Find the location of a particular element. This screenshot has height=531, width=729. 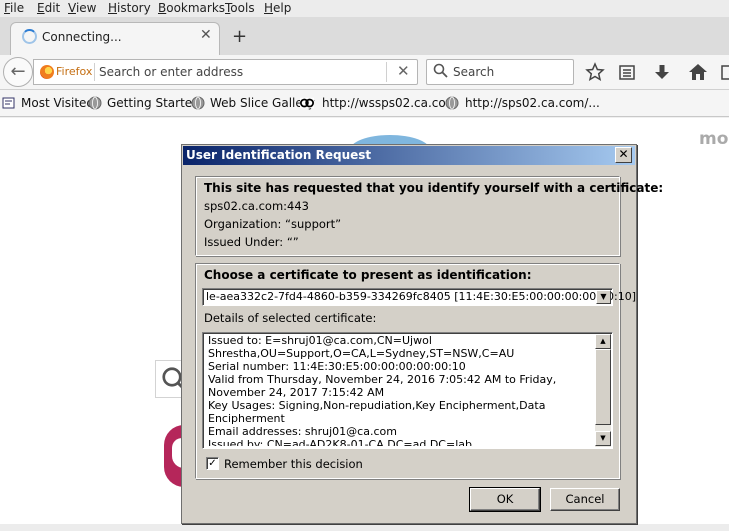

status-strip is located at coordinates (364, 527).